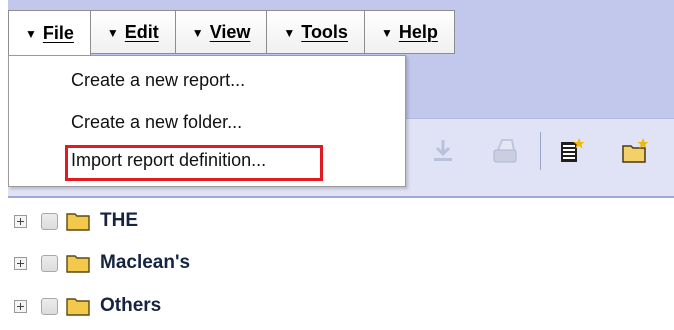  What do you see at coordinates (571, 151) in the screenshot?
I see `new-report-icon` at bounding box center [571, 151].